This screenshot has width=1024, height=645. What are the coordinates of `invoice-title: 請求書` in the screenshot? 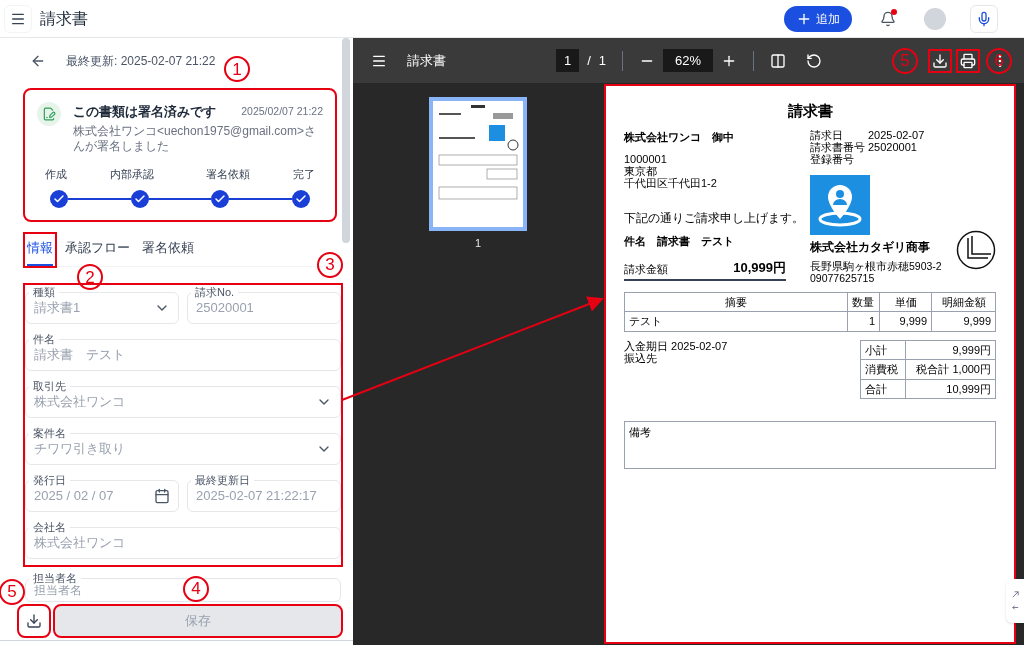 It's located at (810, 111).